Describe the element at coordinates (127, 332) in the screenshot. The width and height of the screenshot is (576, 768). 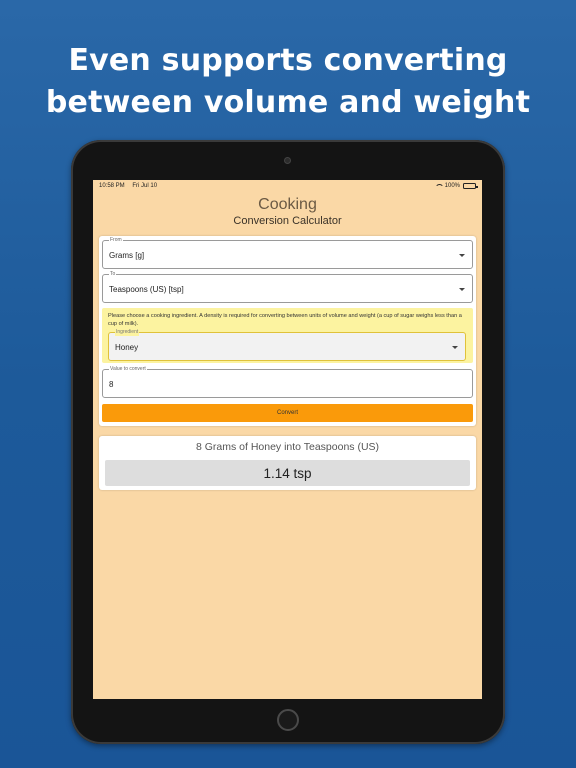
I see `ingredient-label: Ingredient` at that location.